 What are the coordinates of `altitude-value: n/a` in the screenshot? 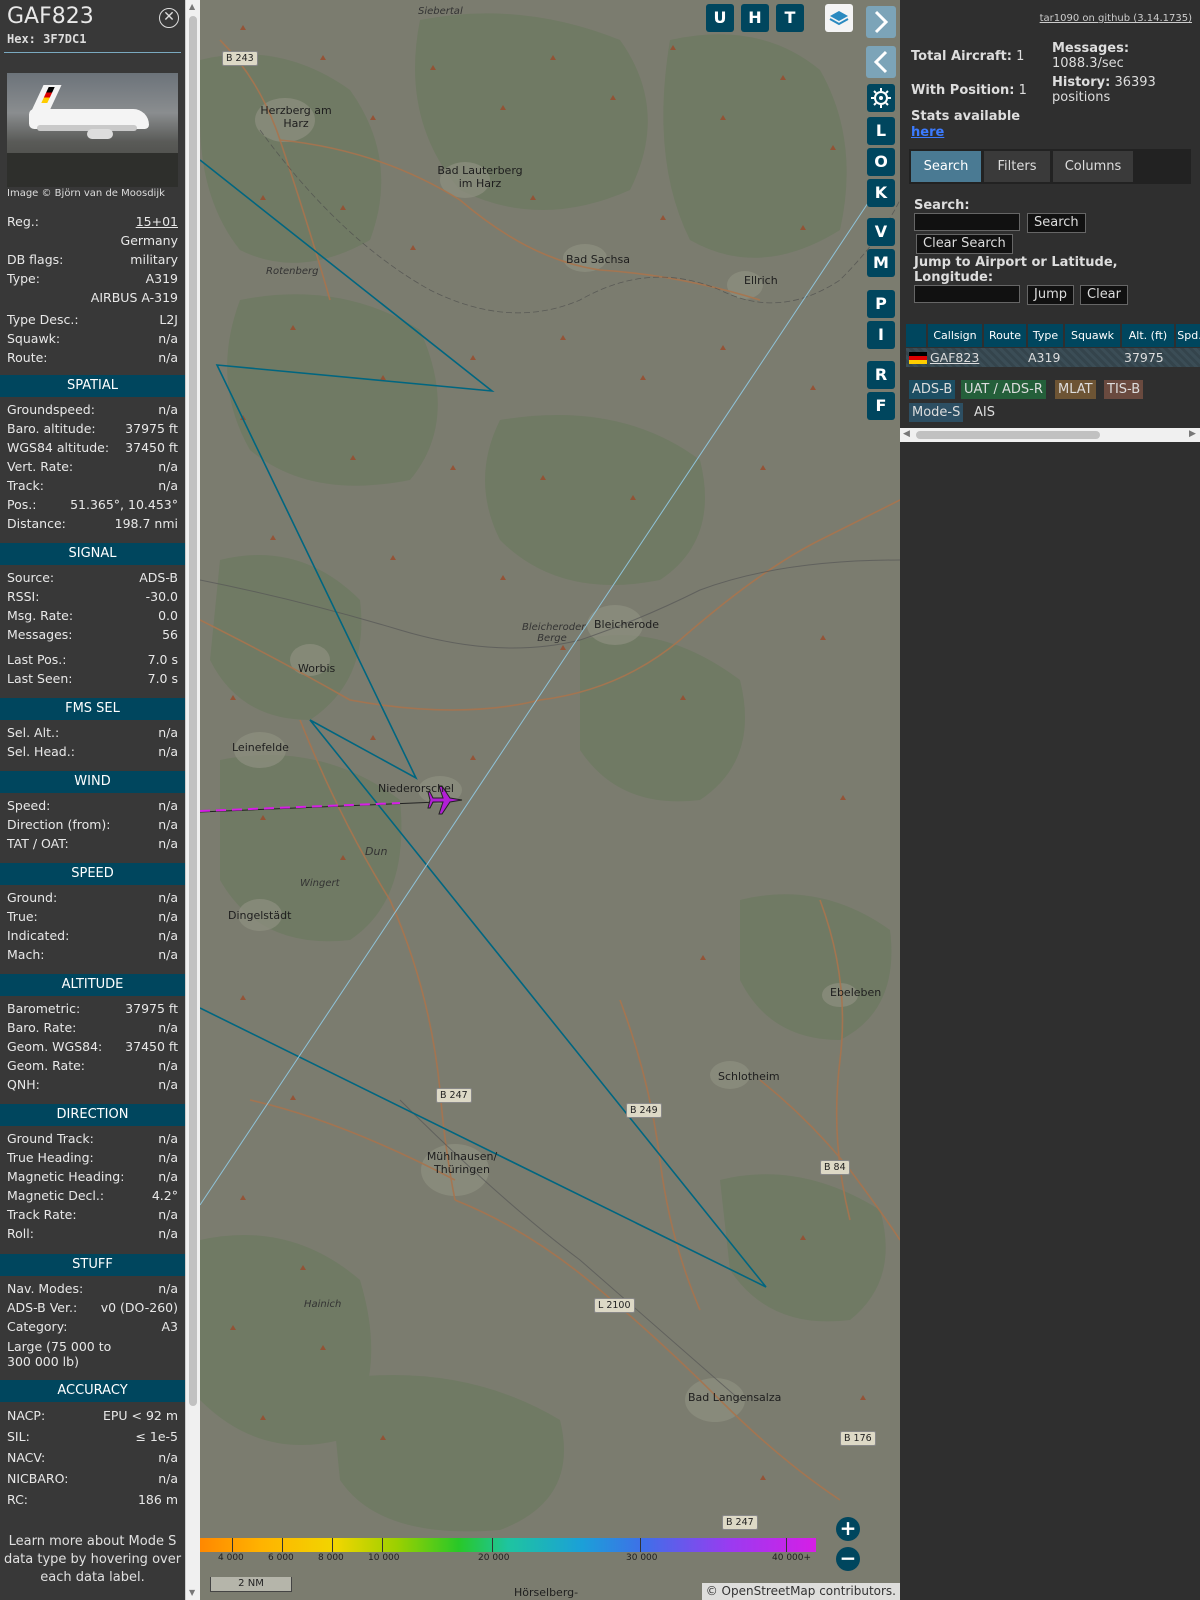 It's located at (168, 1027).